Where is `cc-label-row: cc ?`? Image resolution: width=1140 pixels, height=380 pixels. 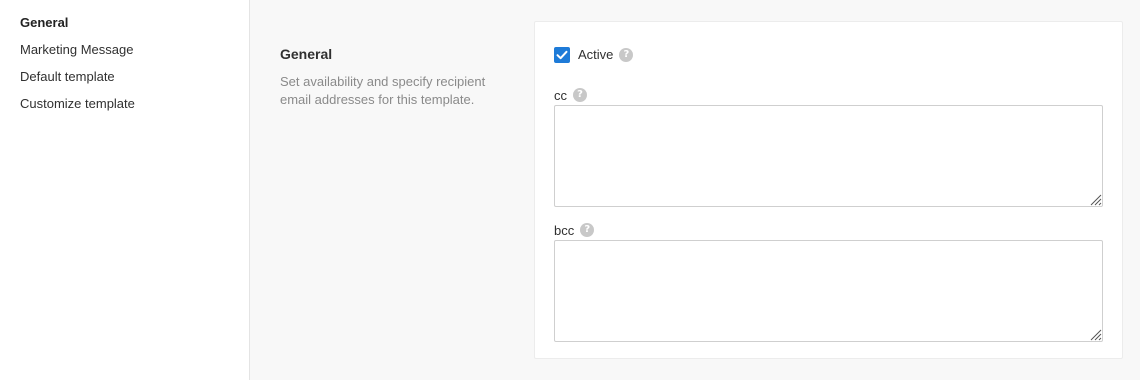
cc-label-row: cc ? is located at coordinates (570, 95).